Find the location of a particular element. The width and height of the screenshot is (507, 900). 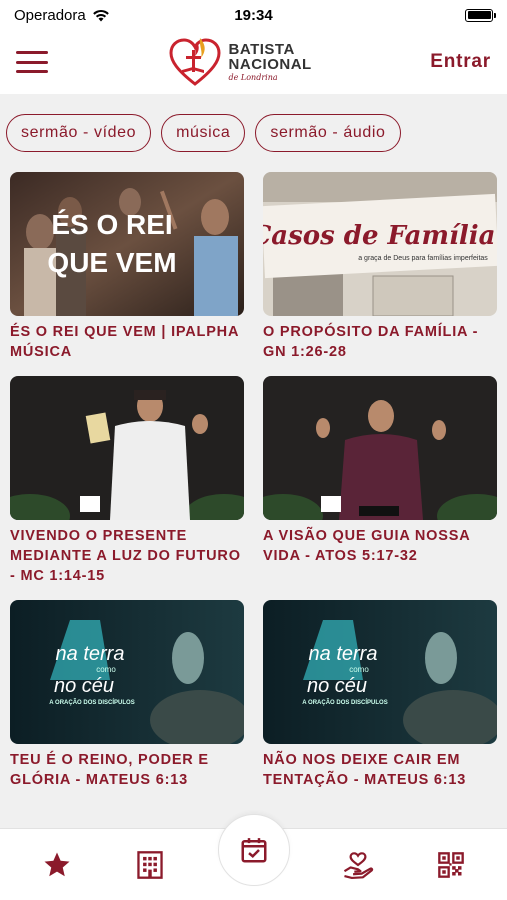

wifi-icon is located at coordinates (100, 15).